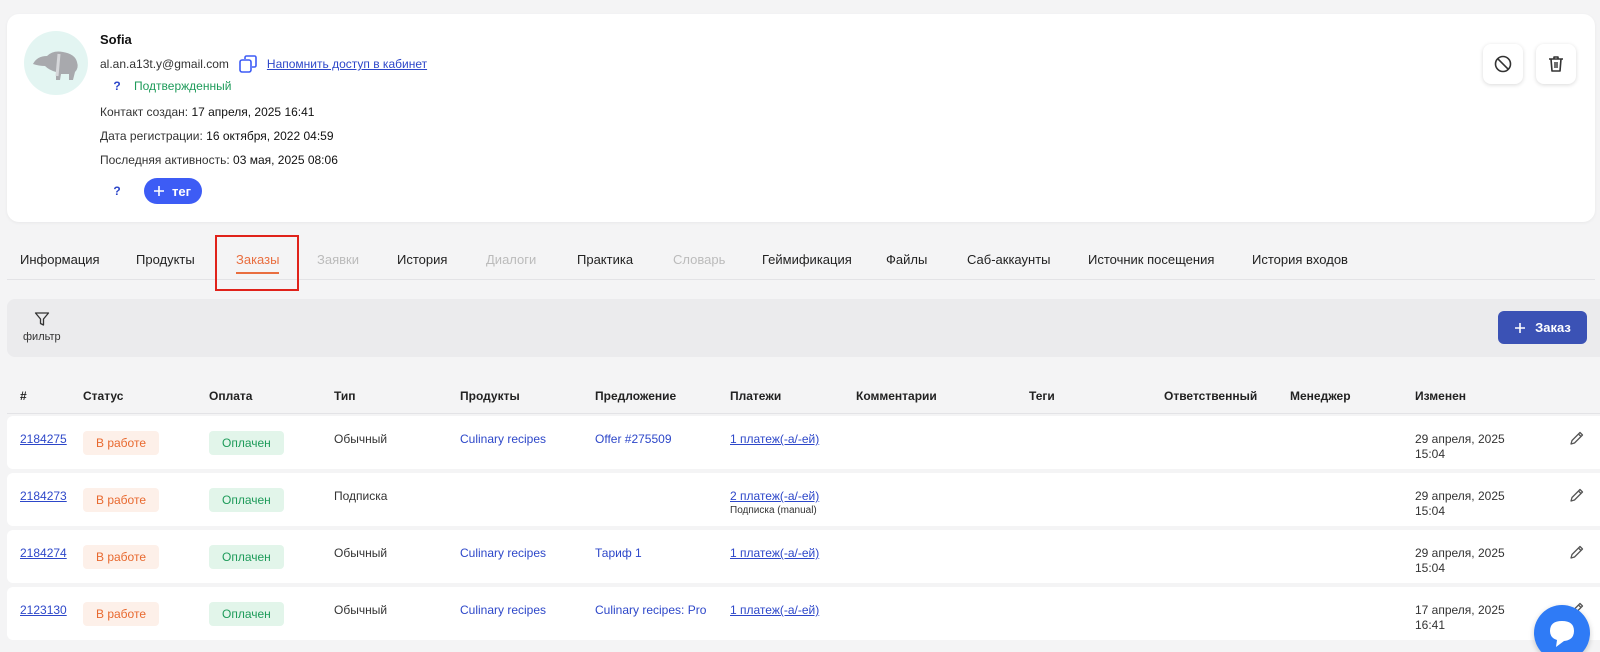  I want to click on col-tags: Теги, so click(1042, 396).